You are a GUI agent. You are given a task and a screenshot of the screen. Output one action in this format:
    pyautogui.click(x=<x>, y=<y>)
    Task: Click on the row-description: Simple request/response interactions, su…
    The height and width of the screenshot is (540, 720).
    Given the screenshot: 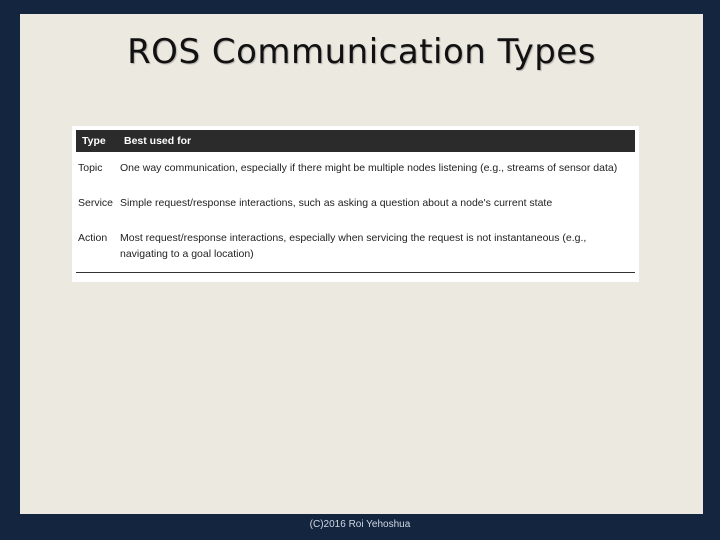 What is the action you would take?
    pyautogui.click(x=336, y=203)
    